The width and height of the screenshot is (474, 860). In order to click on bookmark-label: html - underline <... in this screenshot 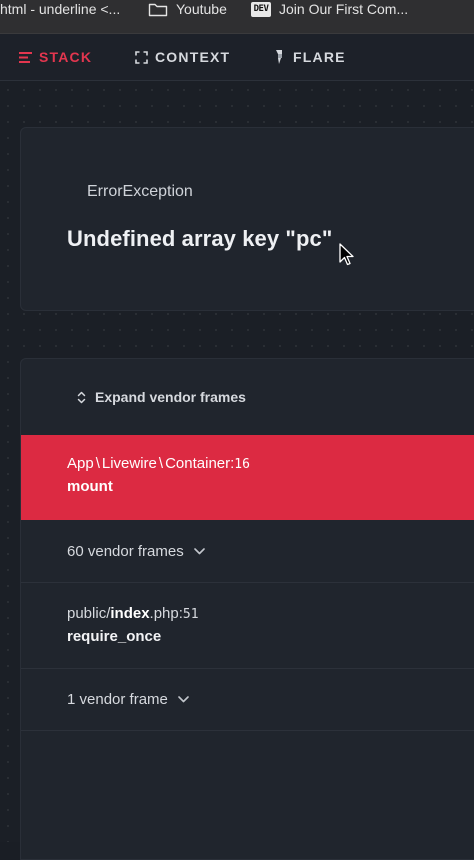, I will do `click(60, 9)`.